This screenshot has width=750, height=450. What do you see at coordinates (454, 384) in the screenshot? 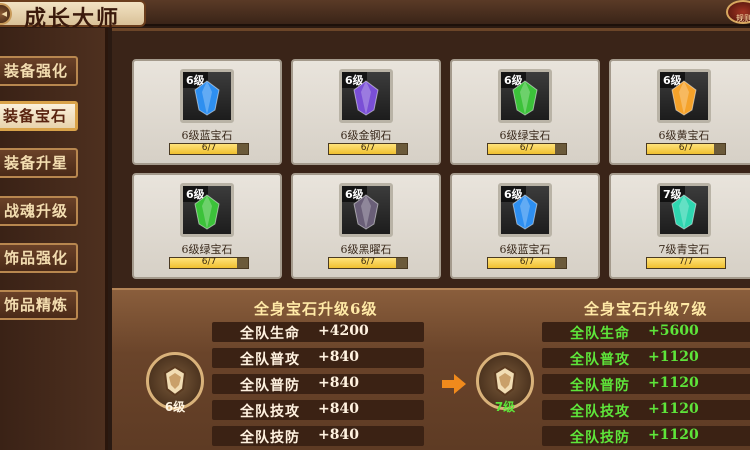
I see `arrow-right-icon` at bounding box center [454, 384].